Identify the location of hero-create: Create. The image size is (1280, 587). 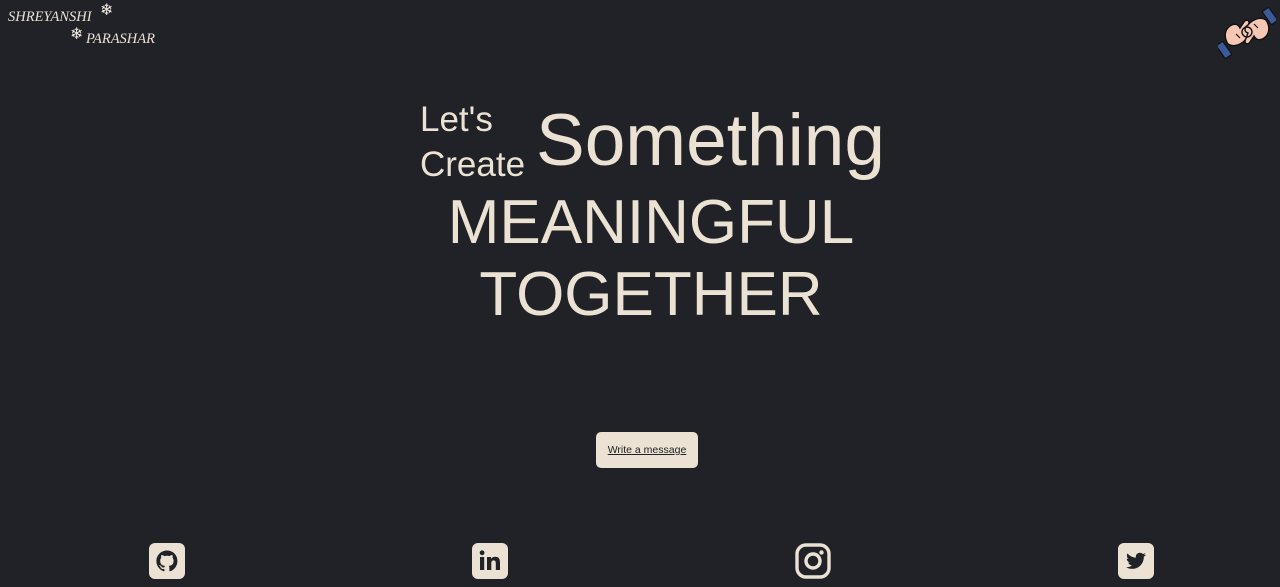
(473, 164).